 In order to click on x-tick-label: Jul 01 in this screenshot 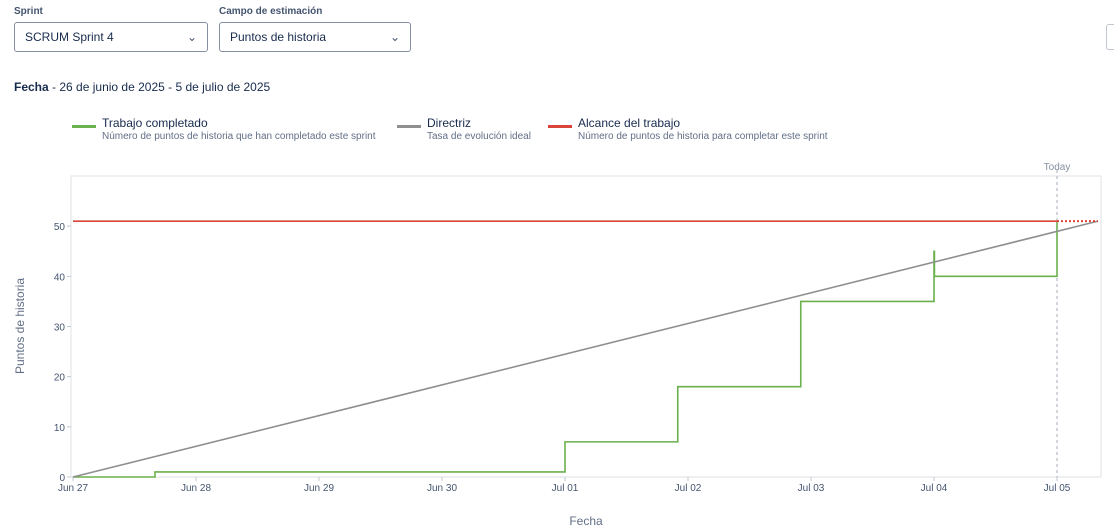, I will do `click(565, 488)`.